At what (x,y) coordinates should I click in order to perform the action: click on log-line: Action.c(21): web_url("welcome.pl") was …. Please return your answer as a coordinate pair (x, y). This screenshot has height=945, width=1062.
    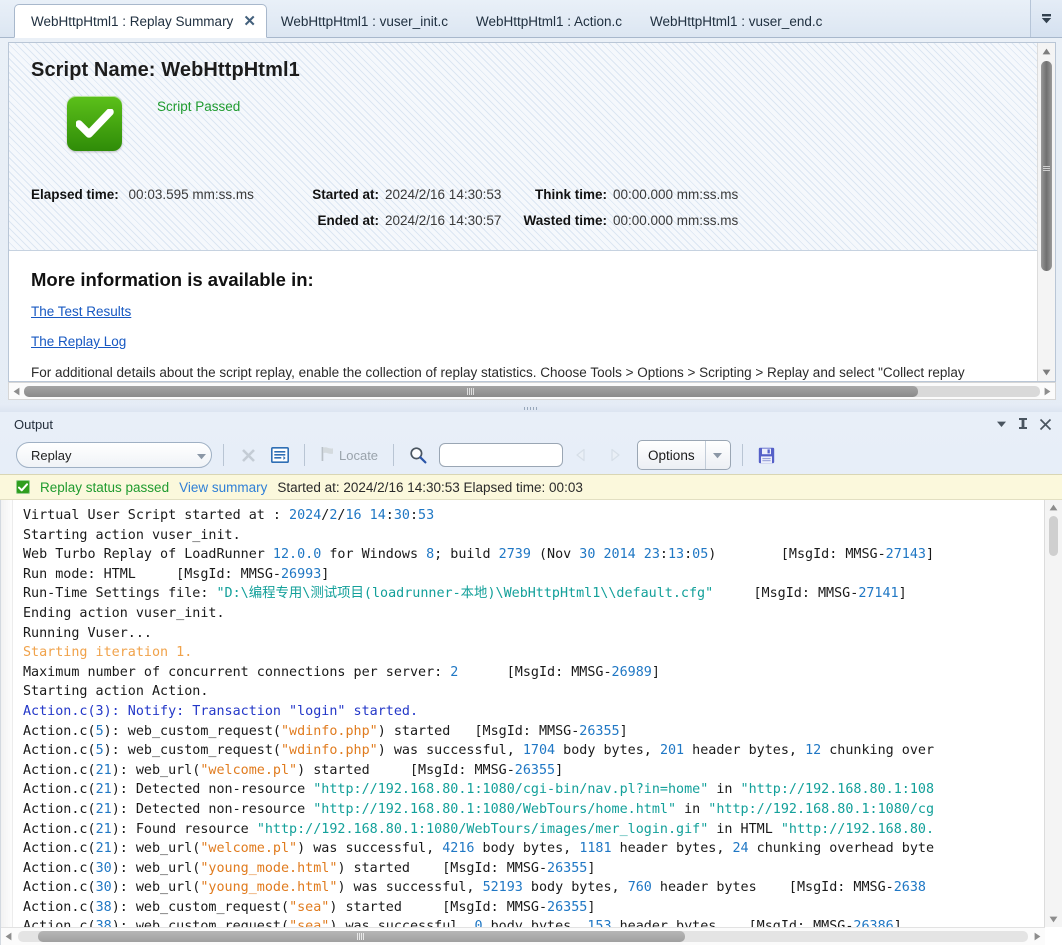
    Looking at the image, I should click on (479, 849).